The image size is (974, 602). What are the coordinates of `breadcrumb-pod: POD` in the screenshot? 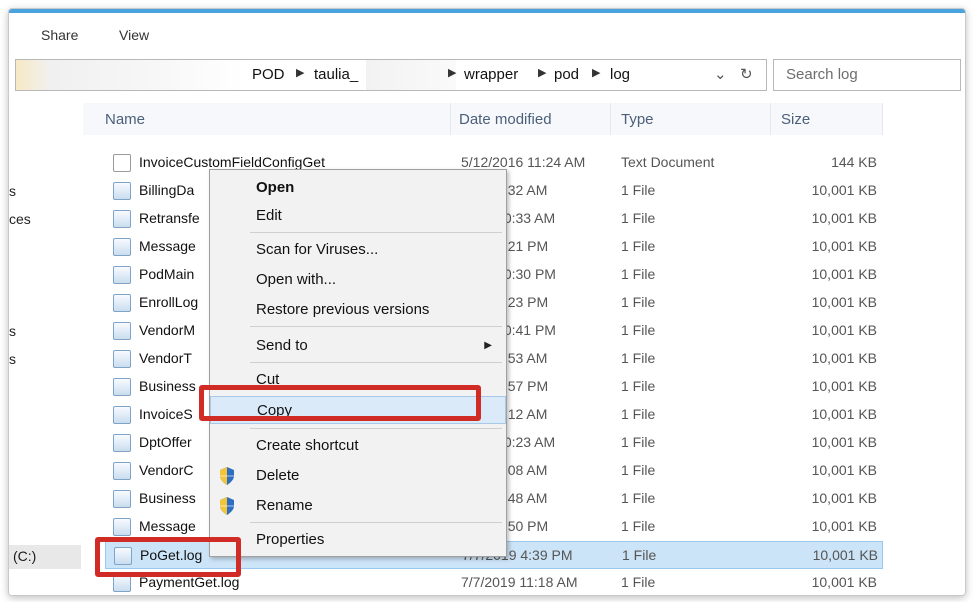 It's located at (268, 74).